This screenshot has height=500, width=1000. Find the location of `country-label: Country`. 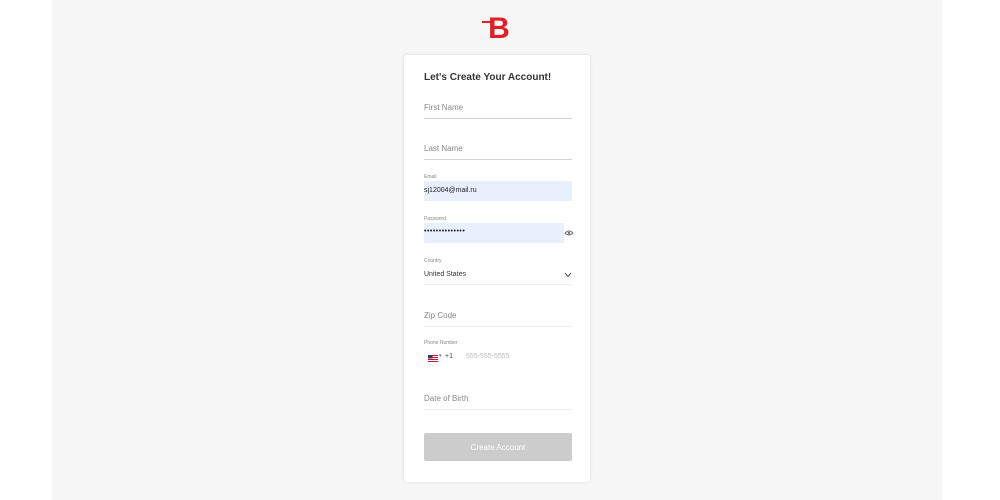

country-label: Country is located at coordinates (433, 261).